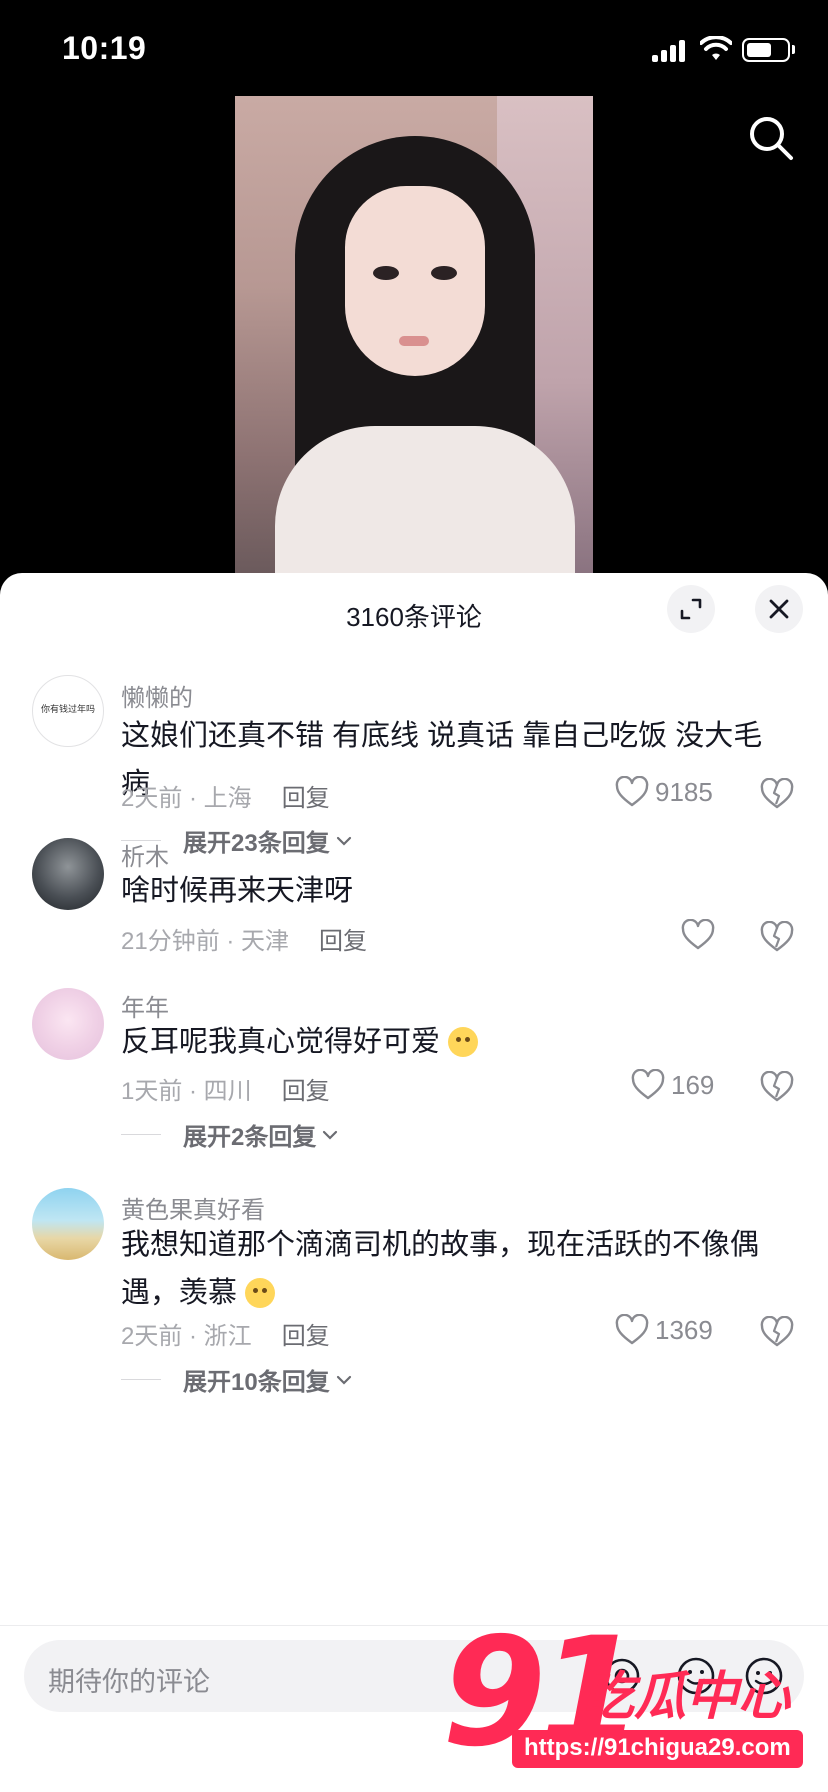  I want to click on like-count: 169, so click(693, 1084).